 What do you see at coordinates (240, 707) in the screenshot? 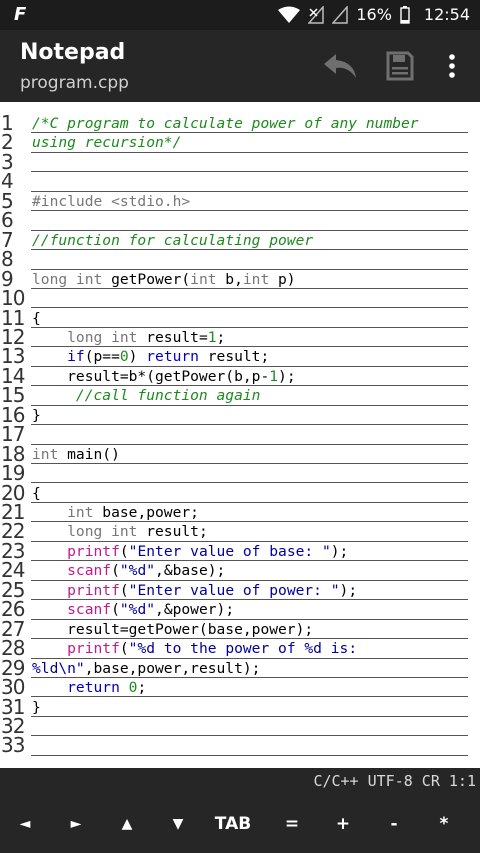
I see `code-line: 31}` at bounding box center [240, 707].